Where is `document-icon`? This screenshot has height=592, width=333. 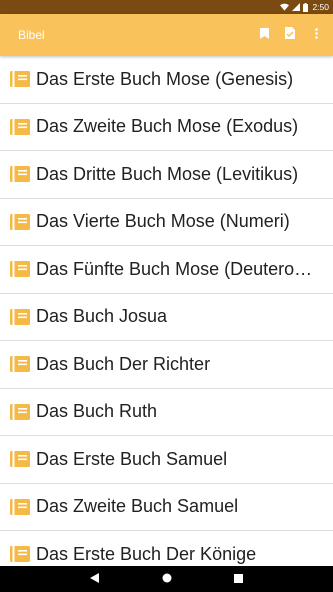 document-icon is located at coordinates (290, 35).